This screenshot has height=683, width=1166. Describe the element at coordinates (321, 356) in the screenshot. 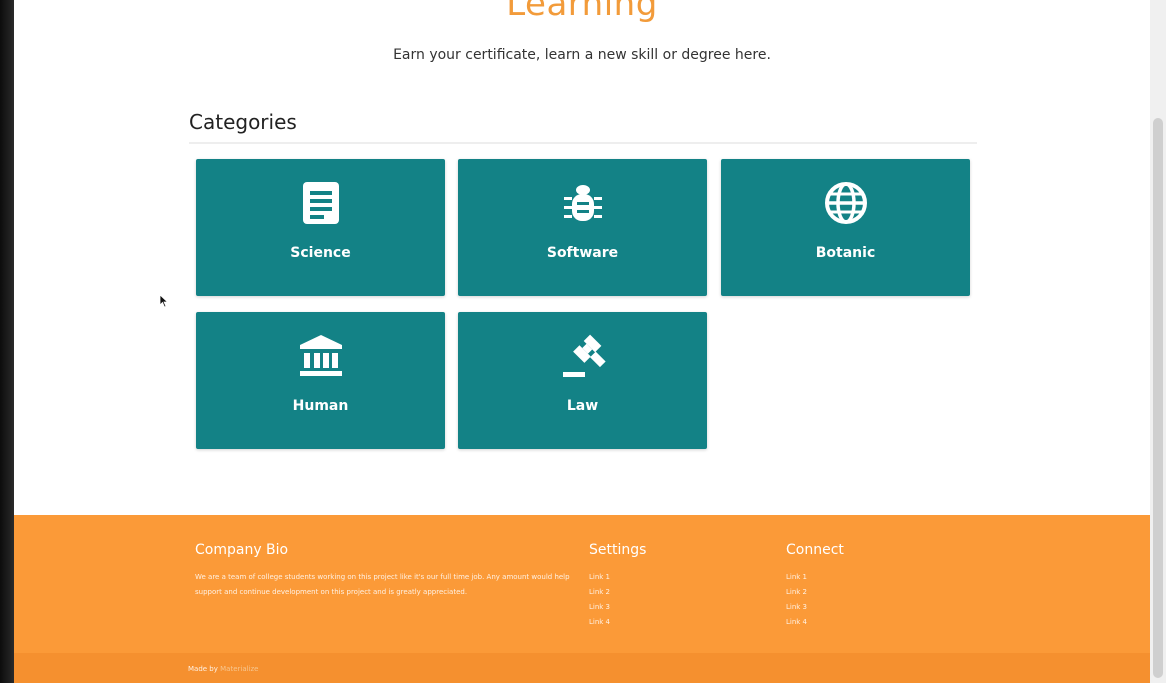

I see `institution-icon` at that location.